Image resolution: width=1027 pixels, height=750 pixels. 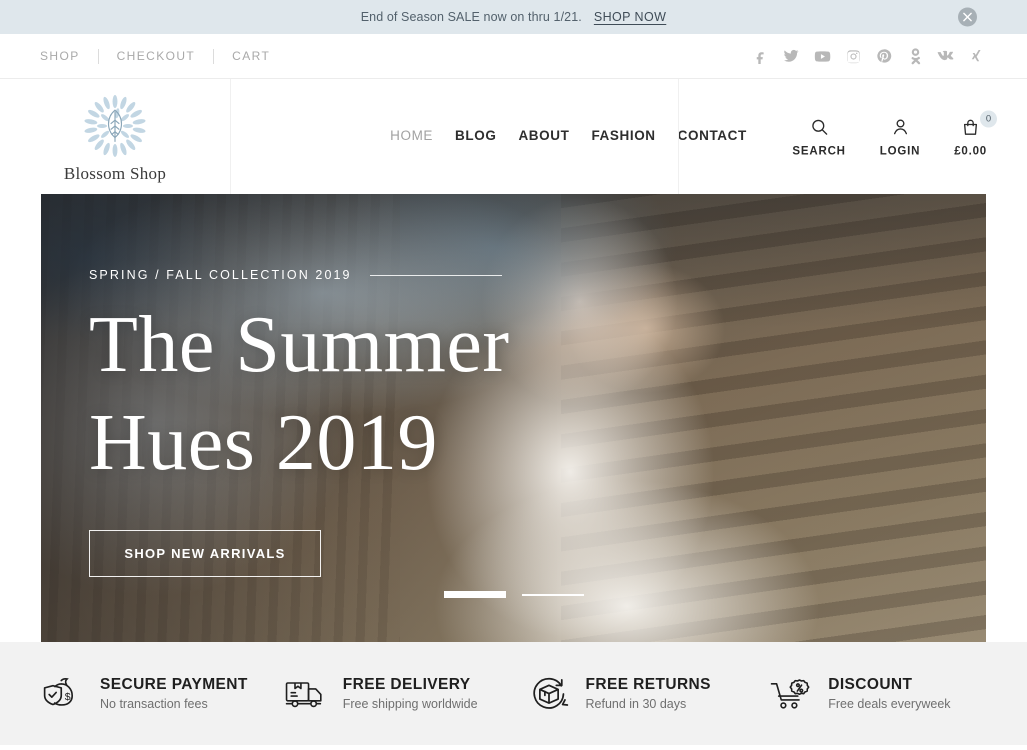 What do you see at coordinates (791, 694) in the screenshot?
I see `discount-cart-icon` at bounding box center [791, 694].